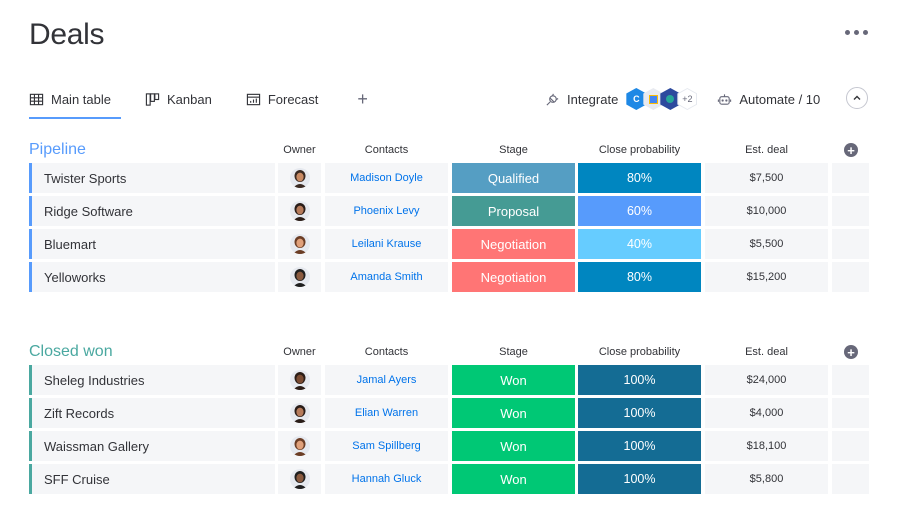 The image size is (900, 516). What do you see at coordinates (152, 99) in the screenshot?
I see `kanban-icon` at bounding box center [152, 99].